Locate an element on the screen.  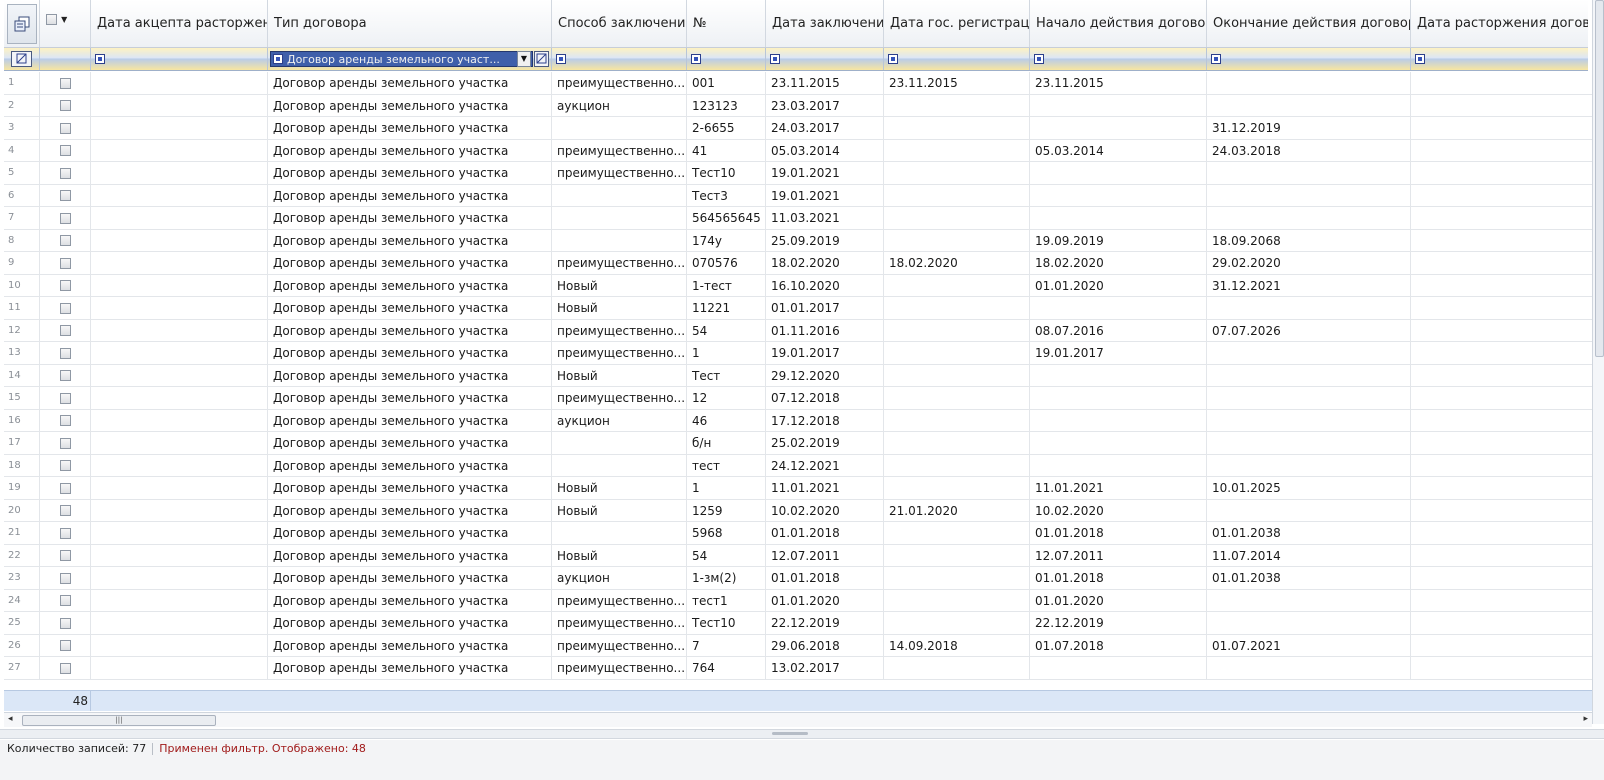
cell-date: 24.12.2021 is located at coordinates (825, 465).